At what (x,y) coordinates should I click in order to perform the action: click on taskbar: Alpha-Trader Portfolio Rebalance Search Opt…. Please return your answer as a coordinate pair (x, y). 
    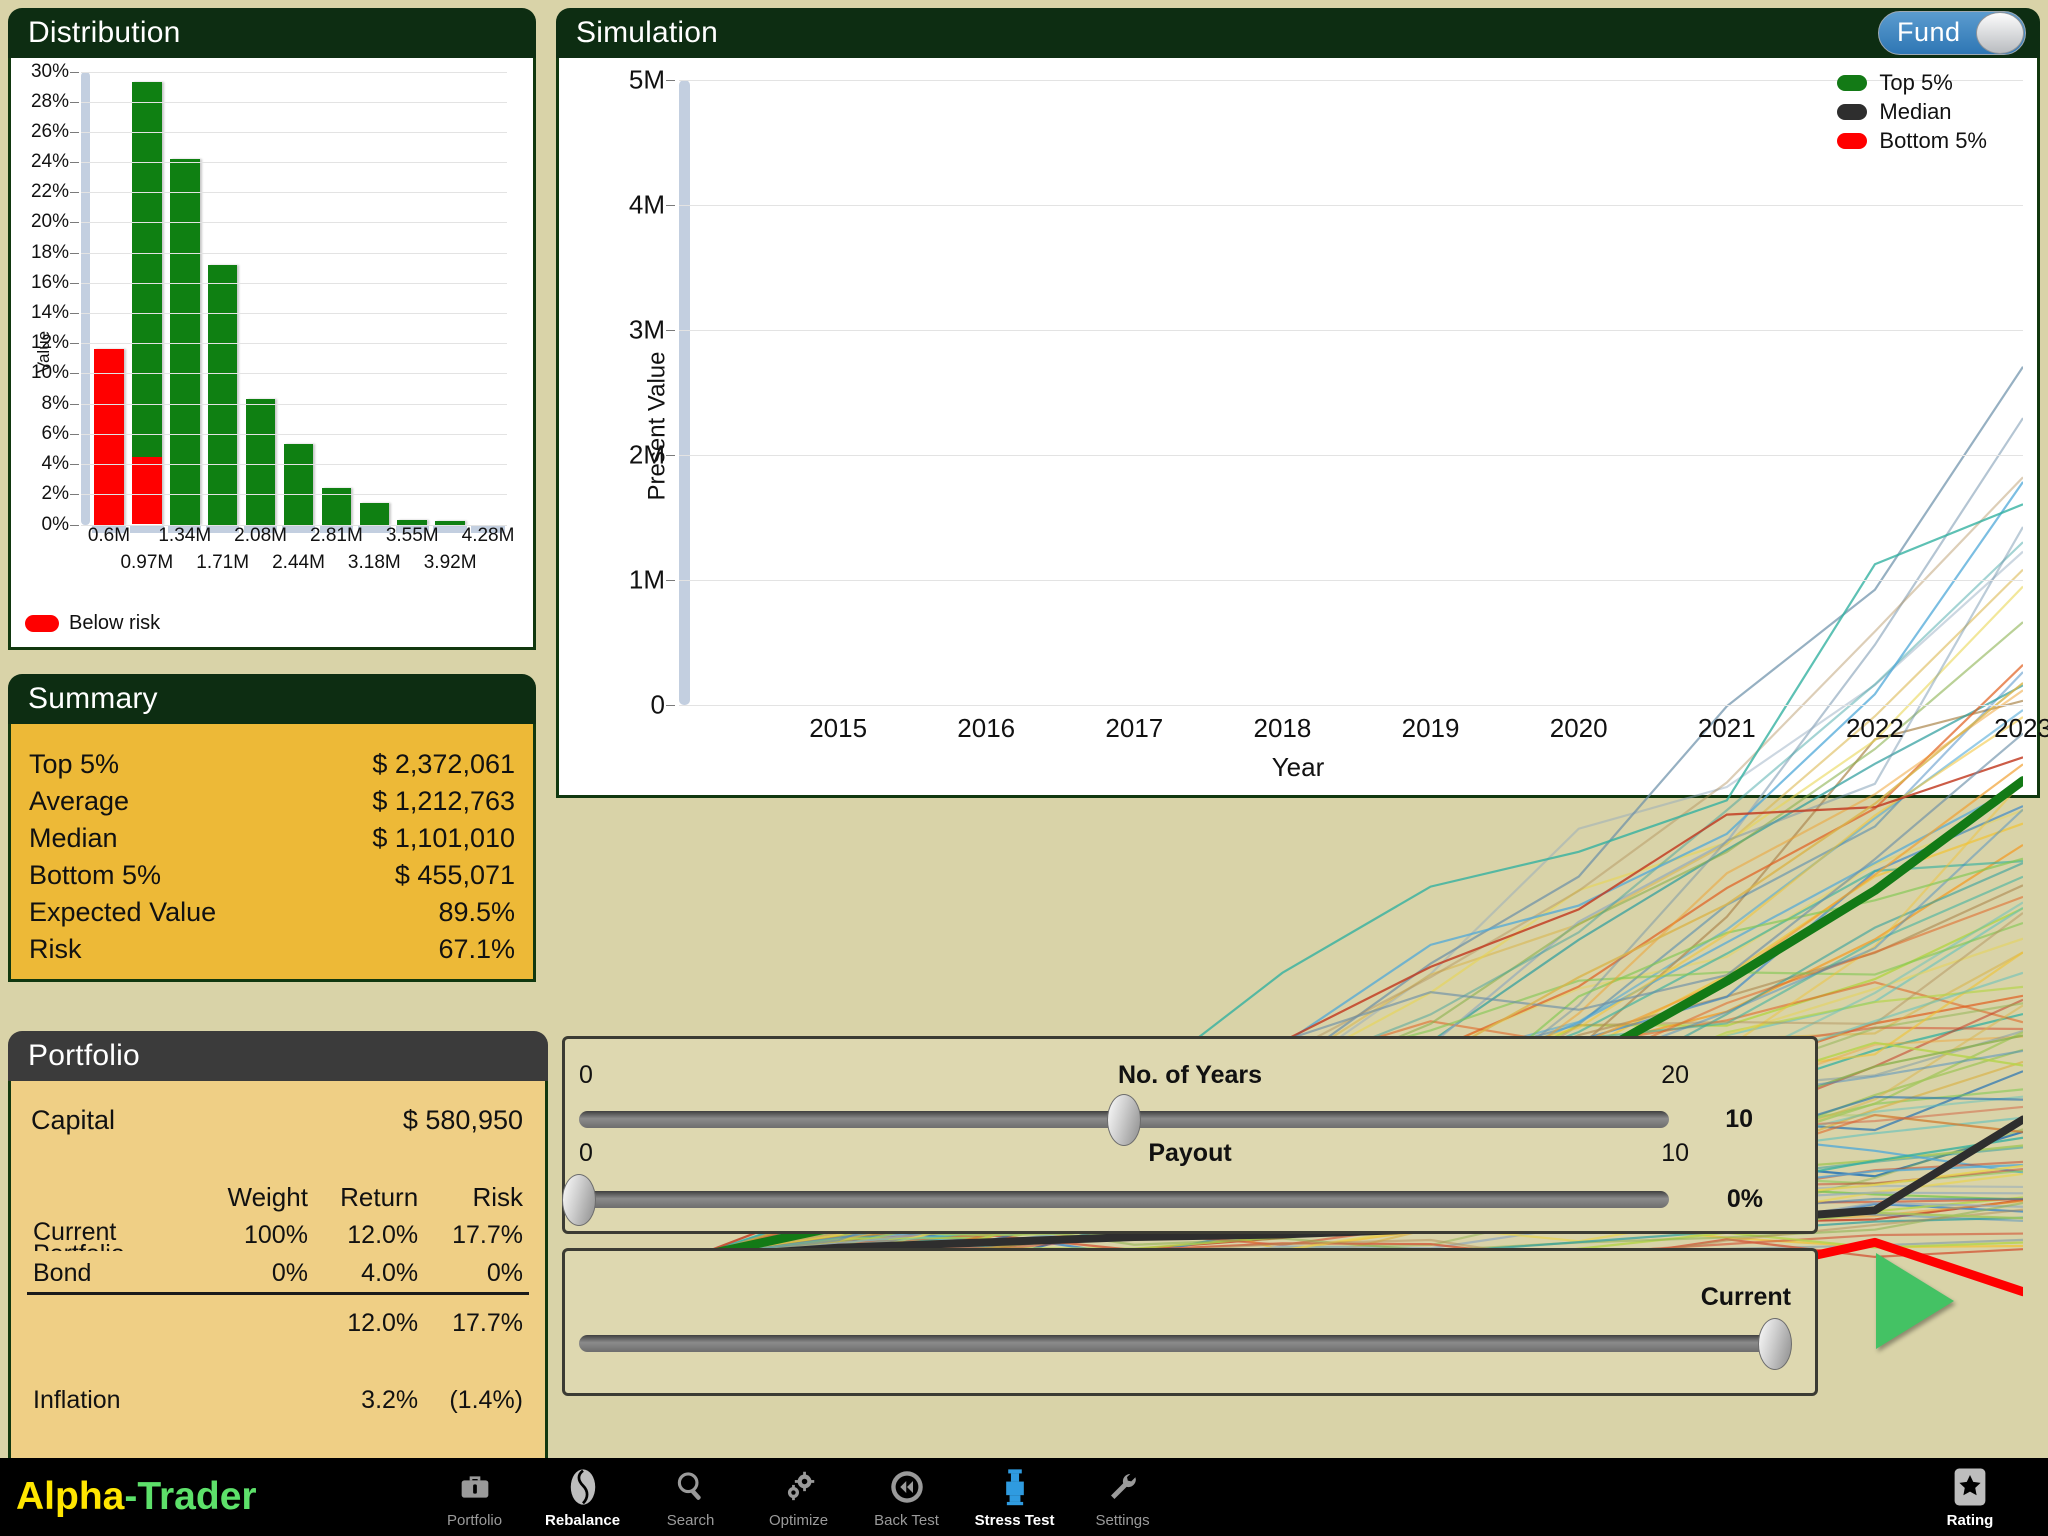
    Looking at the image, I should click on (1024, 1497).